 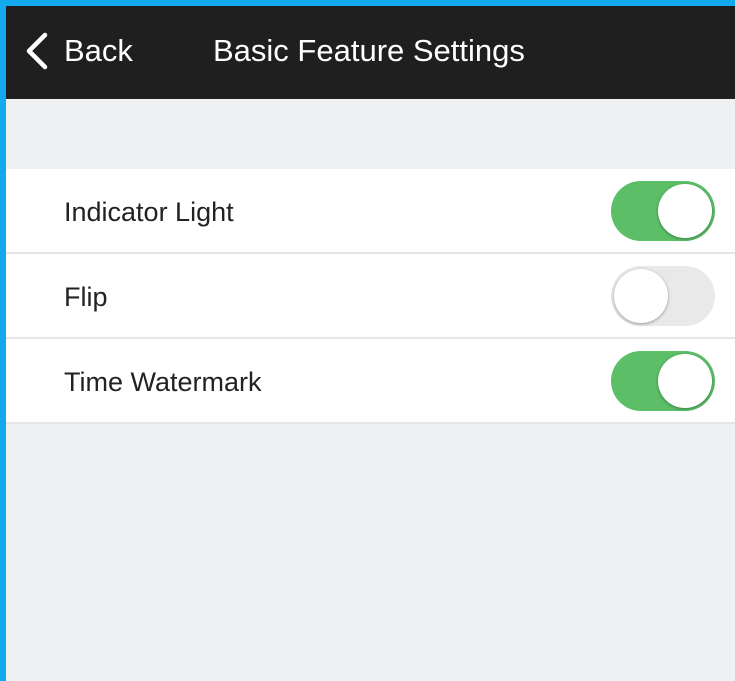 I want to click on page-title: Basic Feature Settings, so click(x=369, y=50).